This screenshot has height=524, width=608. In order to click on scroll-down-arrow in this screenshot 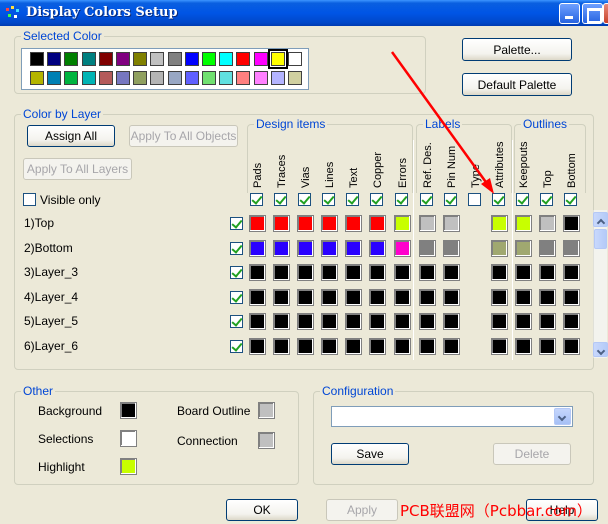, I will do `click(600, 349)`.